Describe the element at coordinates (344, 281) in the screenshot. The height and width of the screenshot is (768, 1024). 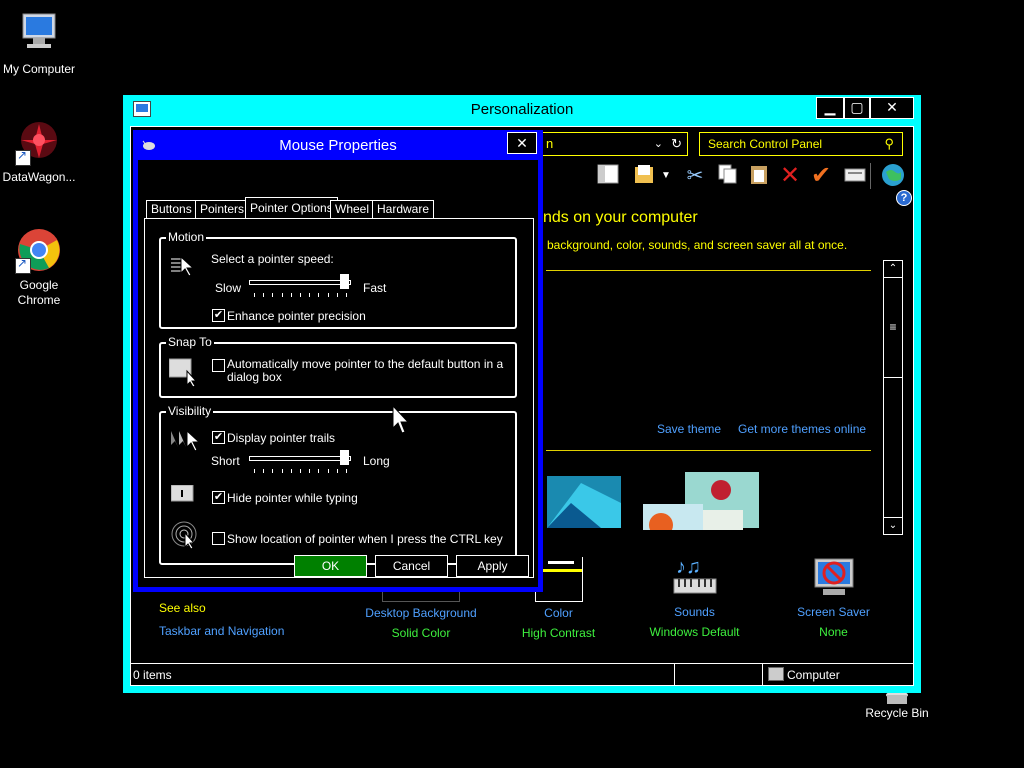
I see `pointer-speed-slider-thumb` at that location.